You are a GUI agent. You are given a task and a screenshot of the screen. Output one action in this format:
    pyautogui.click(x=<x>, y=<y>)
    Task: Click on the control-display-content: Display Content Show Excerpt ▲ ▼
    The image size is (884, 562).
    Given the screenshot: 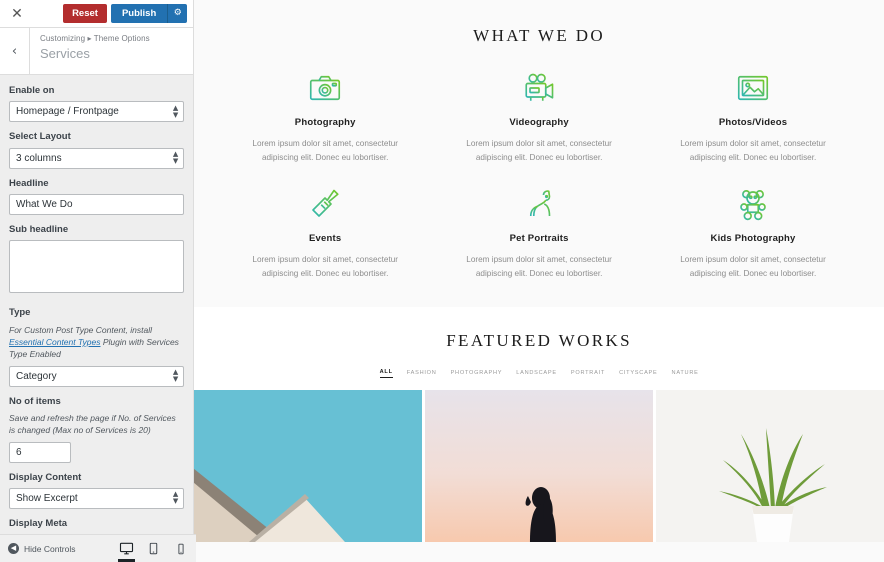 What is the action you would take?
    pyautogui.click(x=97, y=490)
    